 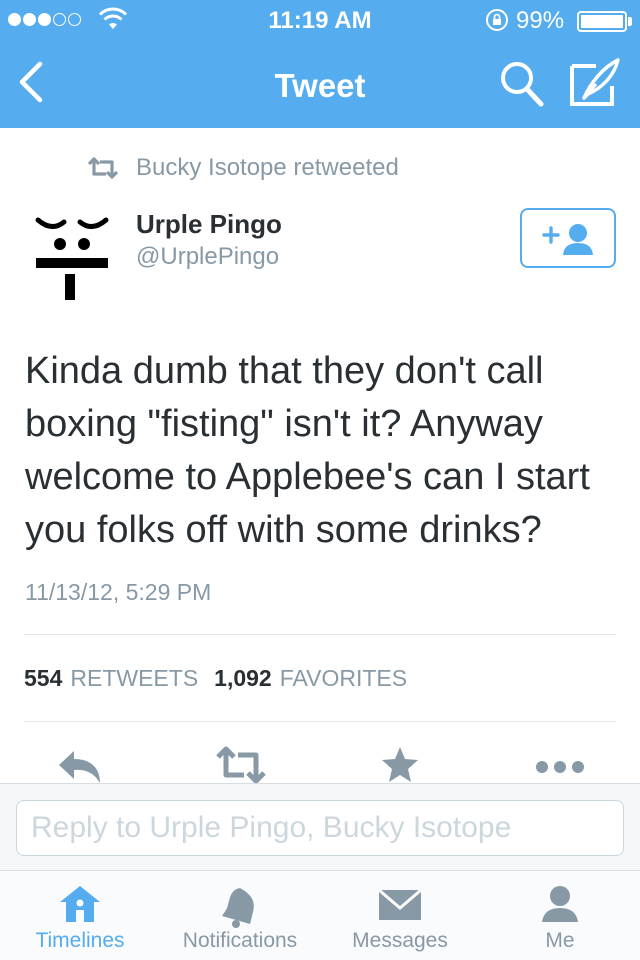 What do you see at coordinates (540, 20) in the screenshot?
I see `battery-percent: 99%` at bounding box center [540, 20].